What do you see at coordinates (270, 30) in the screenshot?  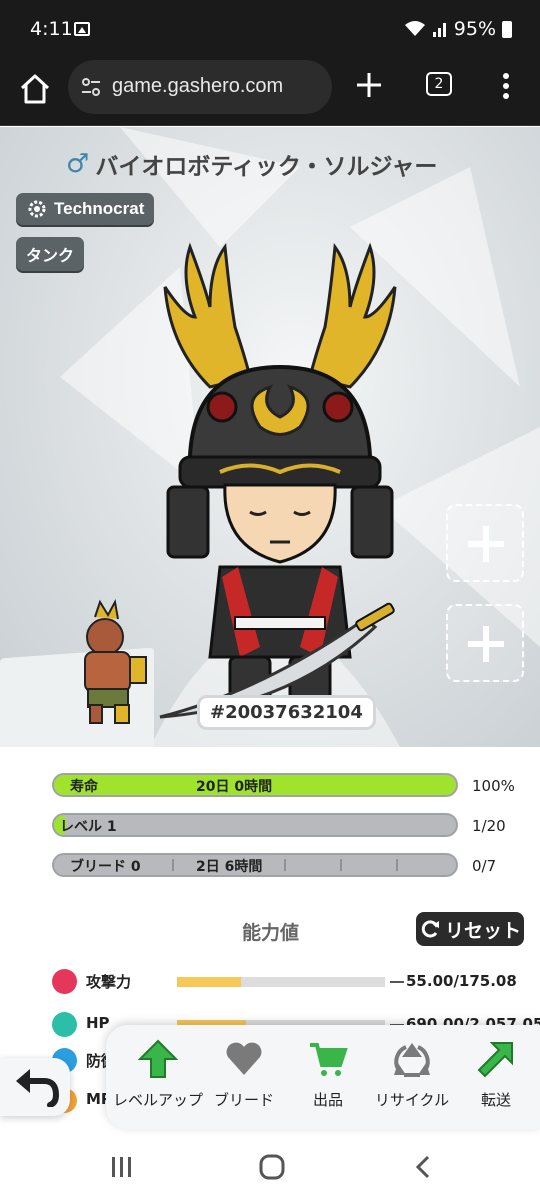 I see `status-bar: 4:11 95%` at bounding box center [270, 30].